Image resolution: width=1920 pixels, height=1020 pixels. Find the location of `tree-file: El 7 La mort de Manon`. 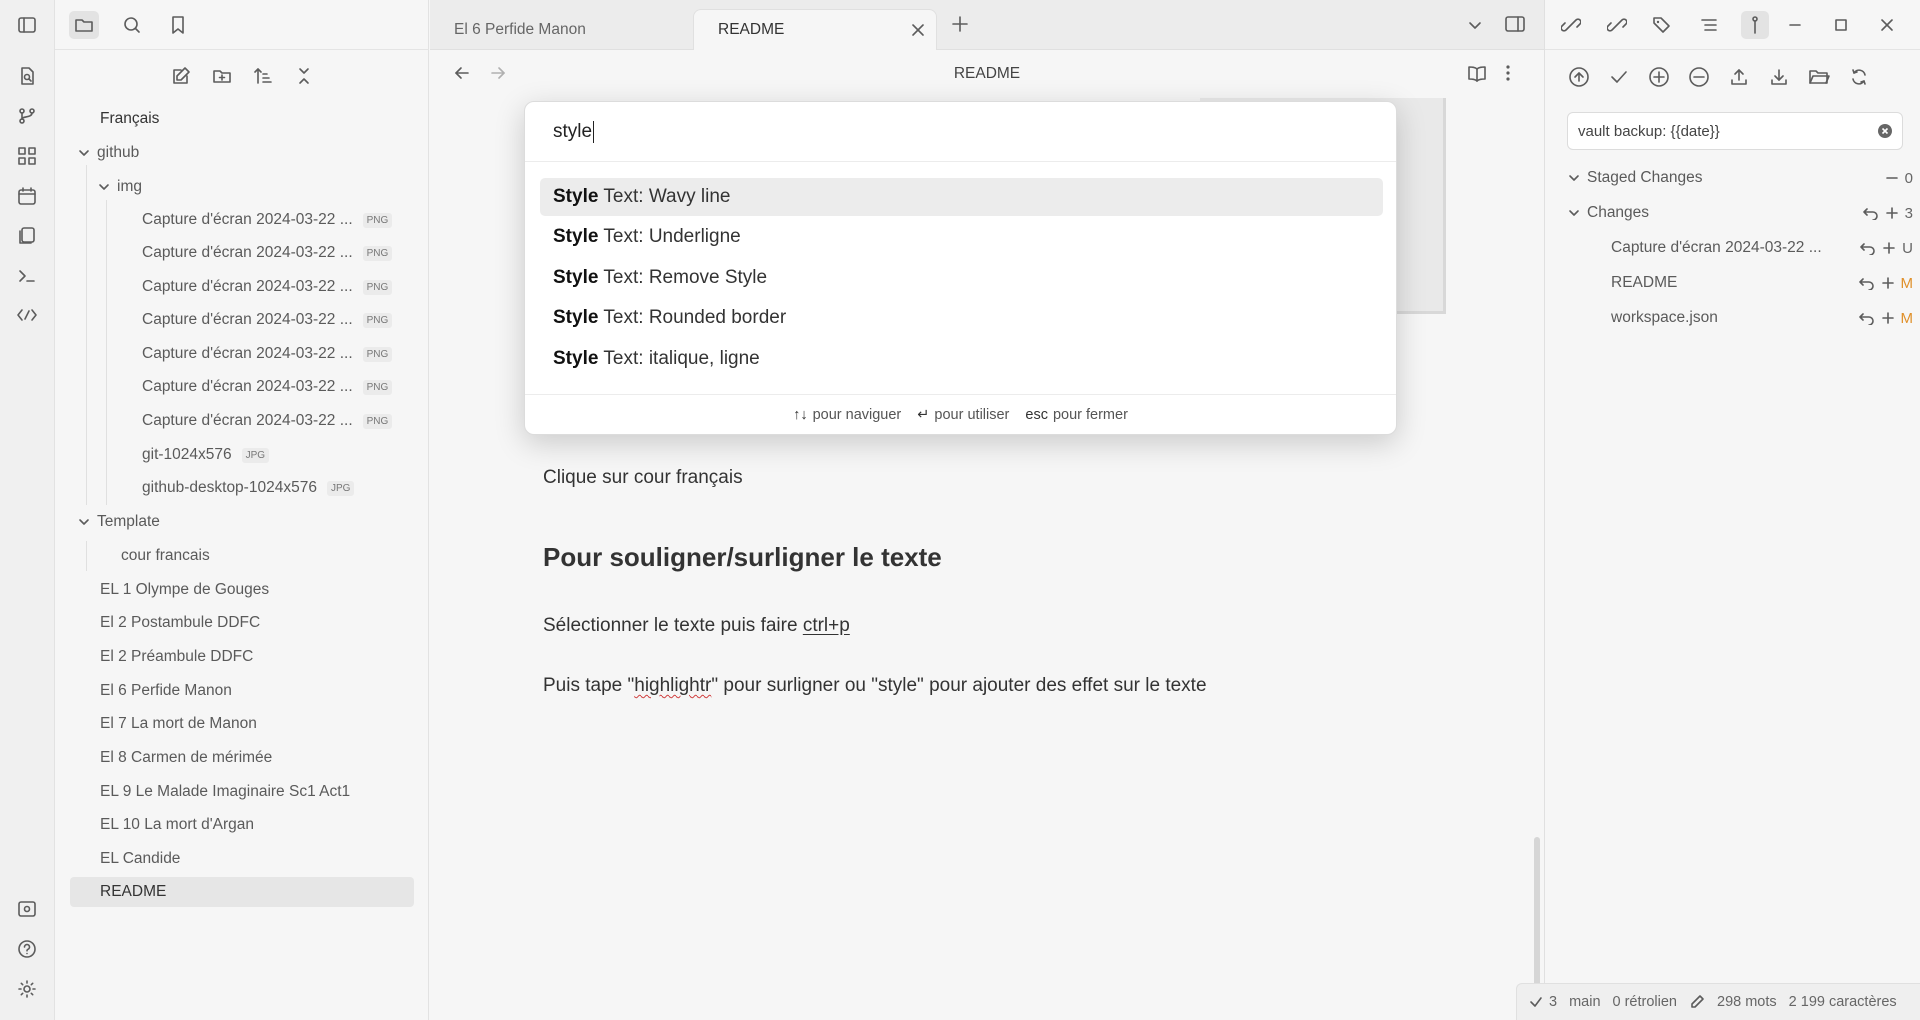

tree-file: El 7 La mort de Manon is located at coordinates (178, 724).